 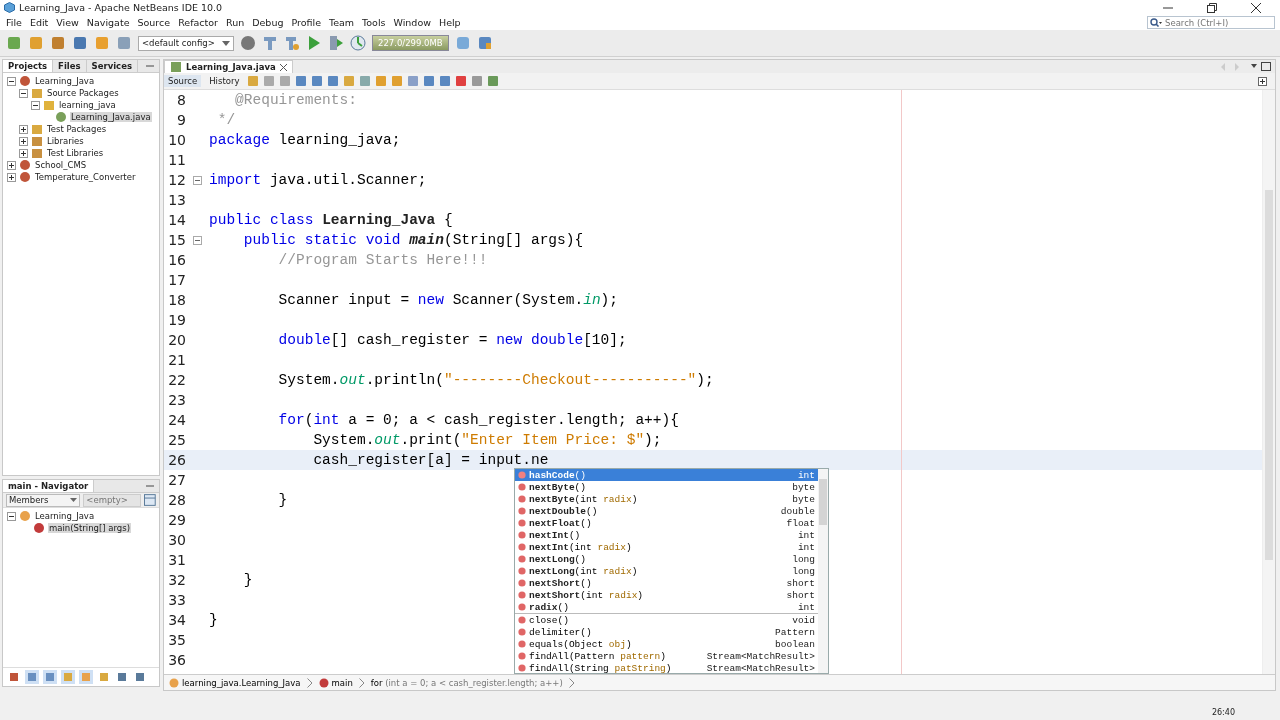 I want to click on line-number: 33, so click(x=176, y=600).